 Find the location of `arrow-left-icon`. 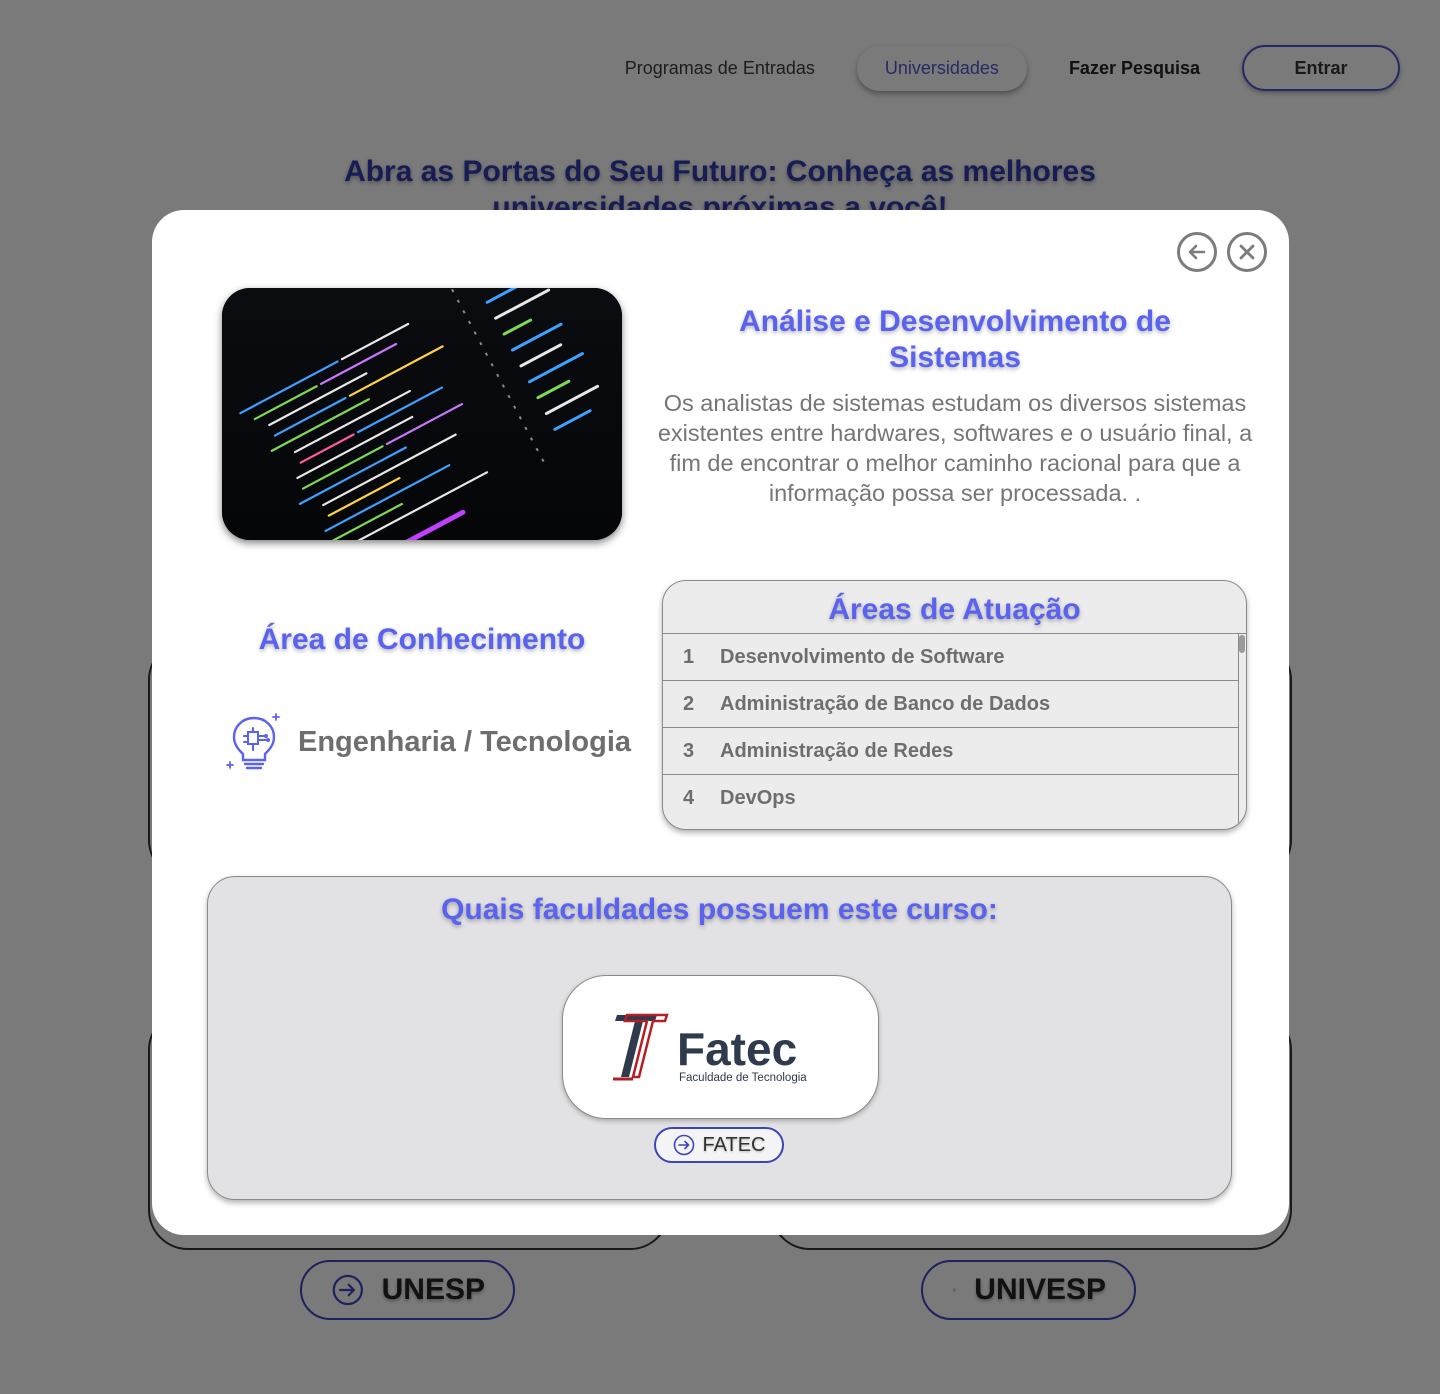

arrow-left-icon is located at coordinates (1197, 252).